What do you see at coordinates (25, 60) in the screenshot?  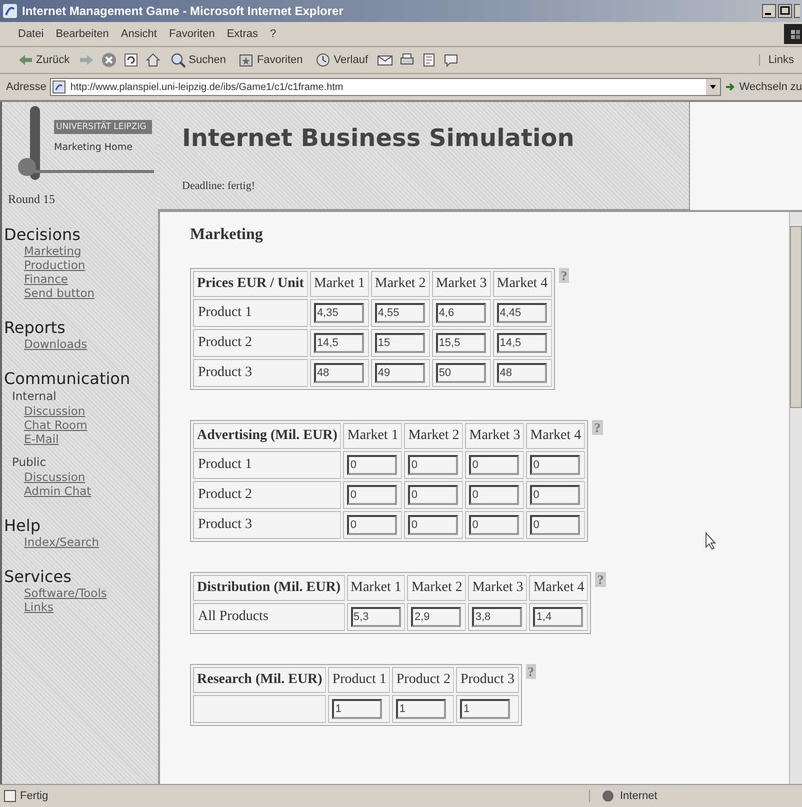 I see `back-arrow-icon` at bounding box center [25, 60].